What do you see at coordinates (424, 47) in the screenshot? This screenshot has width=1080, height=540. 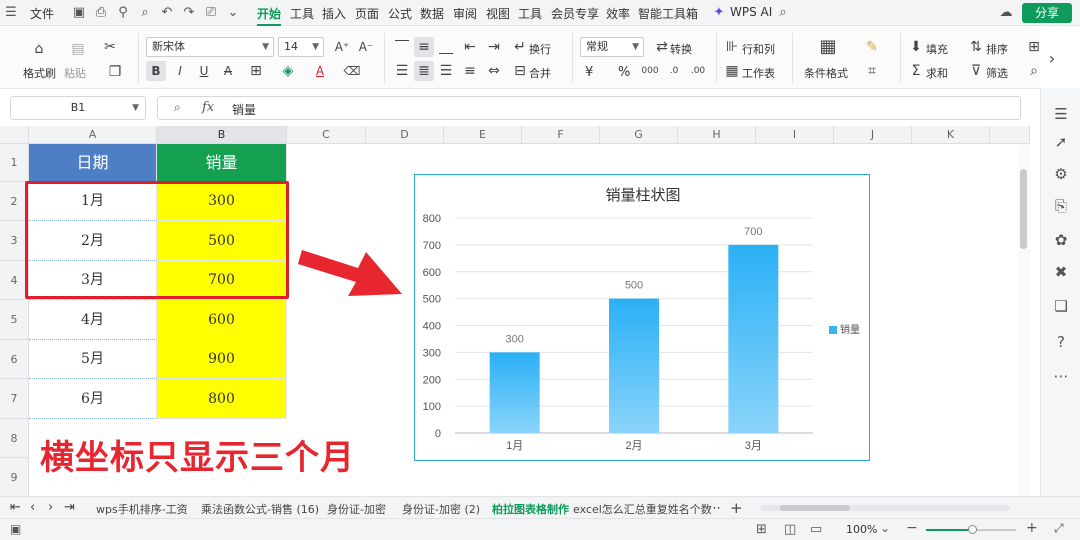 I see `align-middle-icon: ≡` at bounding box center [424, 47].